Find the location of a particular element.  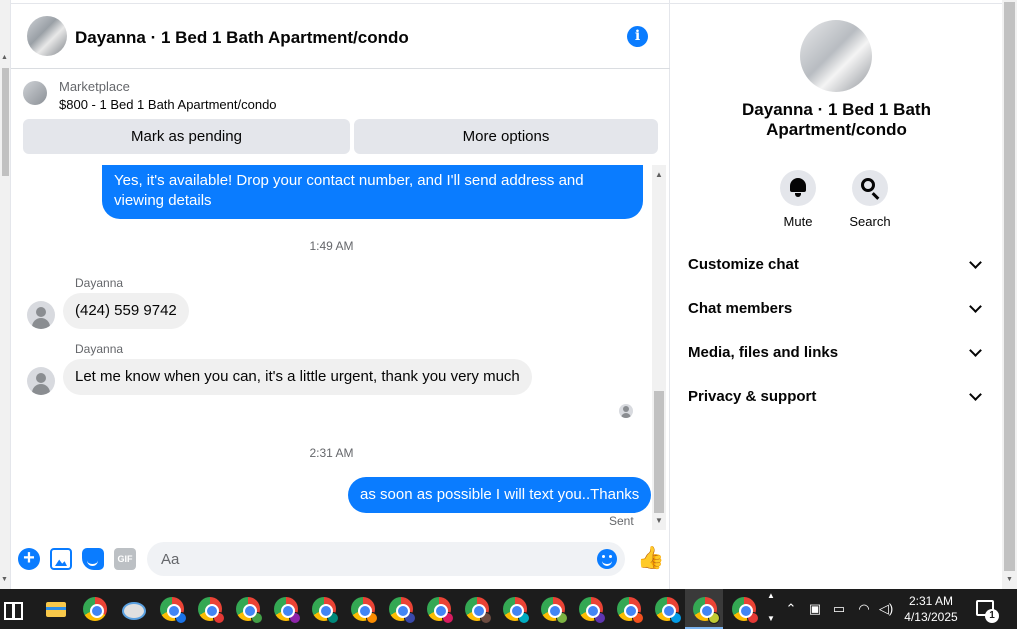

notification-count-badge: 1 is located at coordinates (992, 616).